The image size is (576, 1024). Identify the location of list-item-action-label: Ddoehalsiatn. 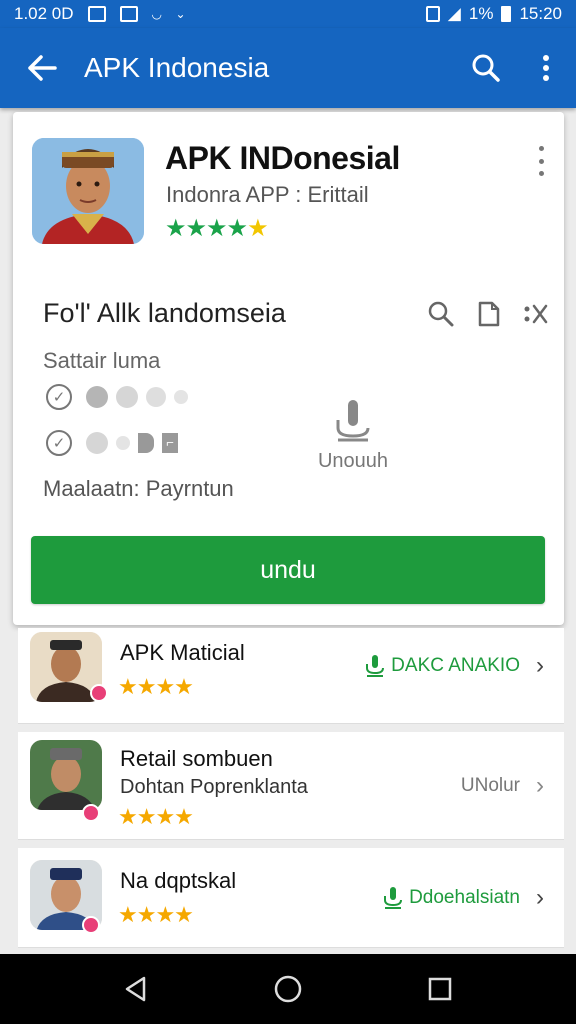
(464, 897).